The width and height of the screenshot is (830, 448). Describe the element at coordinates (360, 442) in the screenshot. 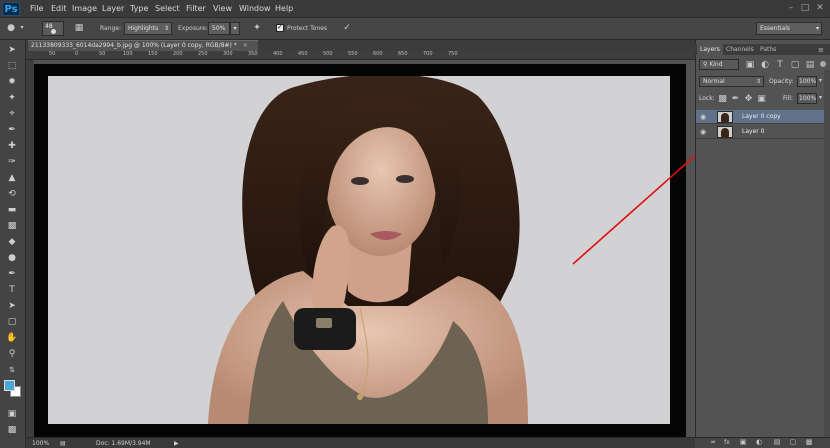

I see `status-bar: 100% ▤ Doc: 1.69M/3.94M ▶` at that location.